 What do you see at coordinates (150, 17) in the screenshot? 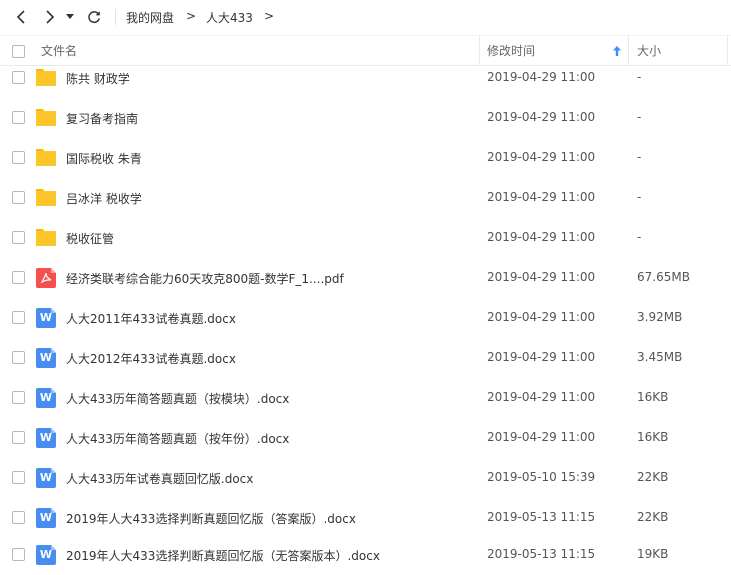
I see `breadcrumb-root: 我的网盘` at bounding box center [150, 17].